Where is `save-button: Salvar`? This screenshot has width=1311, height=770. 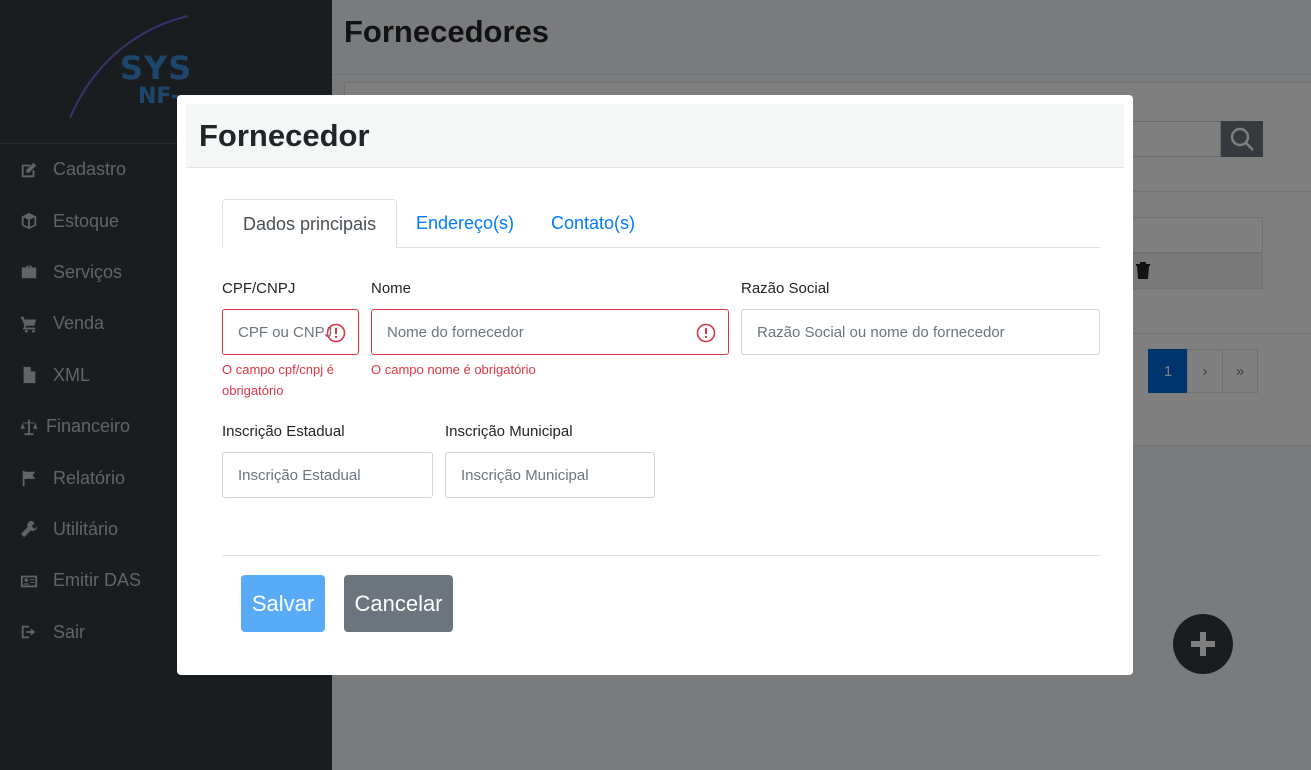
save-button: Salvar is located at coordinates (283, 603).